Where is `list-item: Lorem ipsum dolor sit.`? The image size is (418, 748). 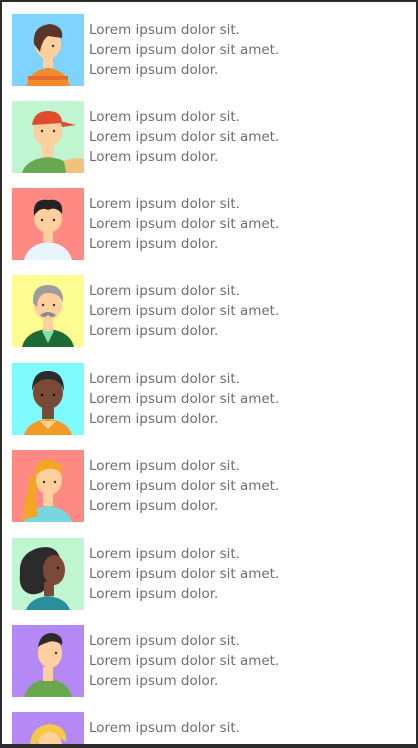
list-item: Lorem ipsum dolor sit. is located at coordinates (209, 729).